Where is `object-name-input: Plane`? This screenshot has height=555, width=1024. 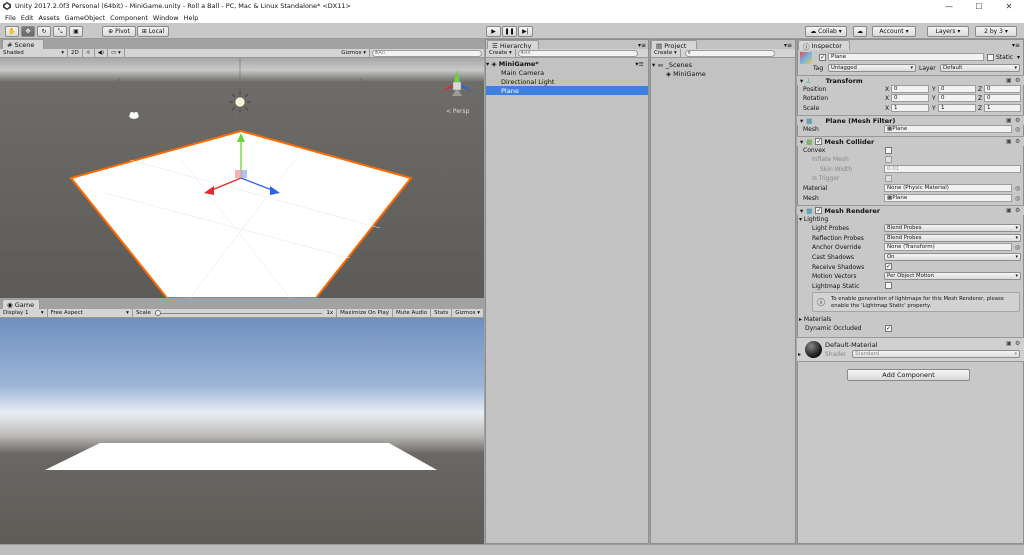
object-name-input: Plane is located at coordinates (906, 57).